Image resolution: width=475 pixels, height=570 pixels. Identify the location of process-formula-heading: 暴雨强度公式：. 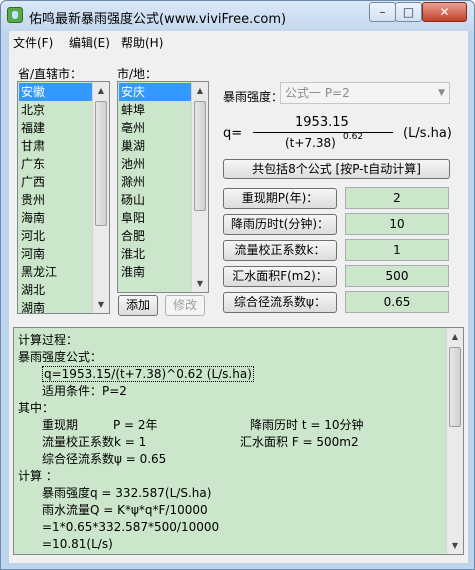
(60, 357).